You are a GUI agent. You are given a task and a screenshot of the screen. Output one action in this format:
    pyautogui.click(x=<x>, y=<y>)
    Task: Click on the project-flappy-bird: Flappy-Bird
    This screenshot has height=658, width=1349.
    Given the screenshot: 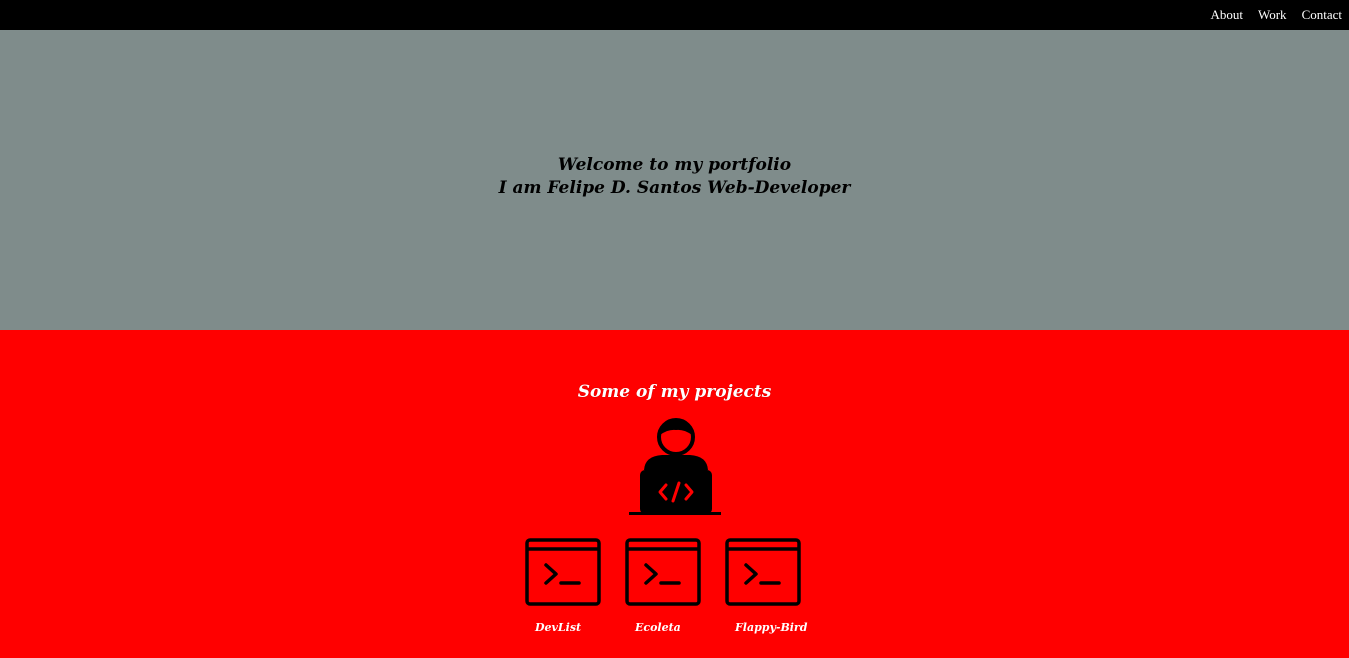 What is the action you would take?
    pyautogui.click(x=766, y=586)
    